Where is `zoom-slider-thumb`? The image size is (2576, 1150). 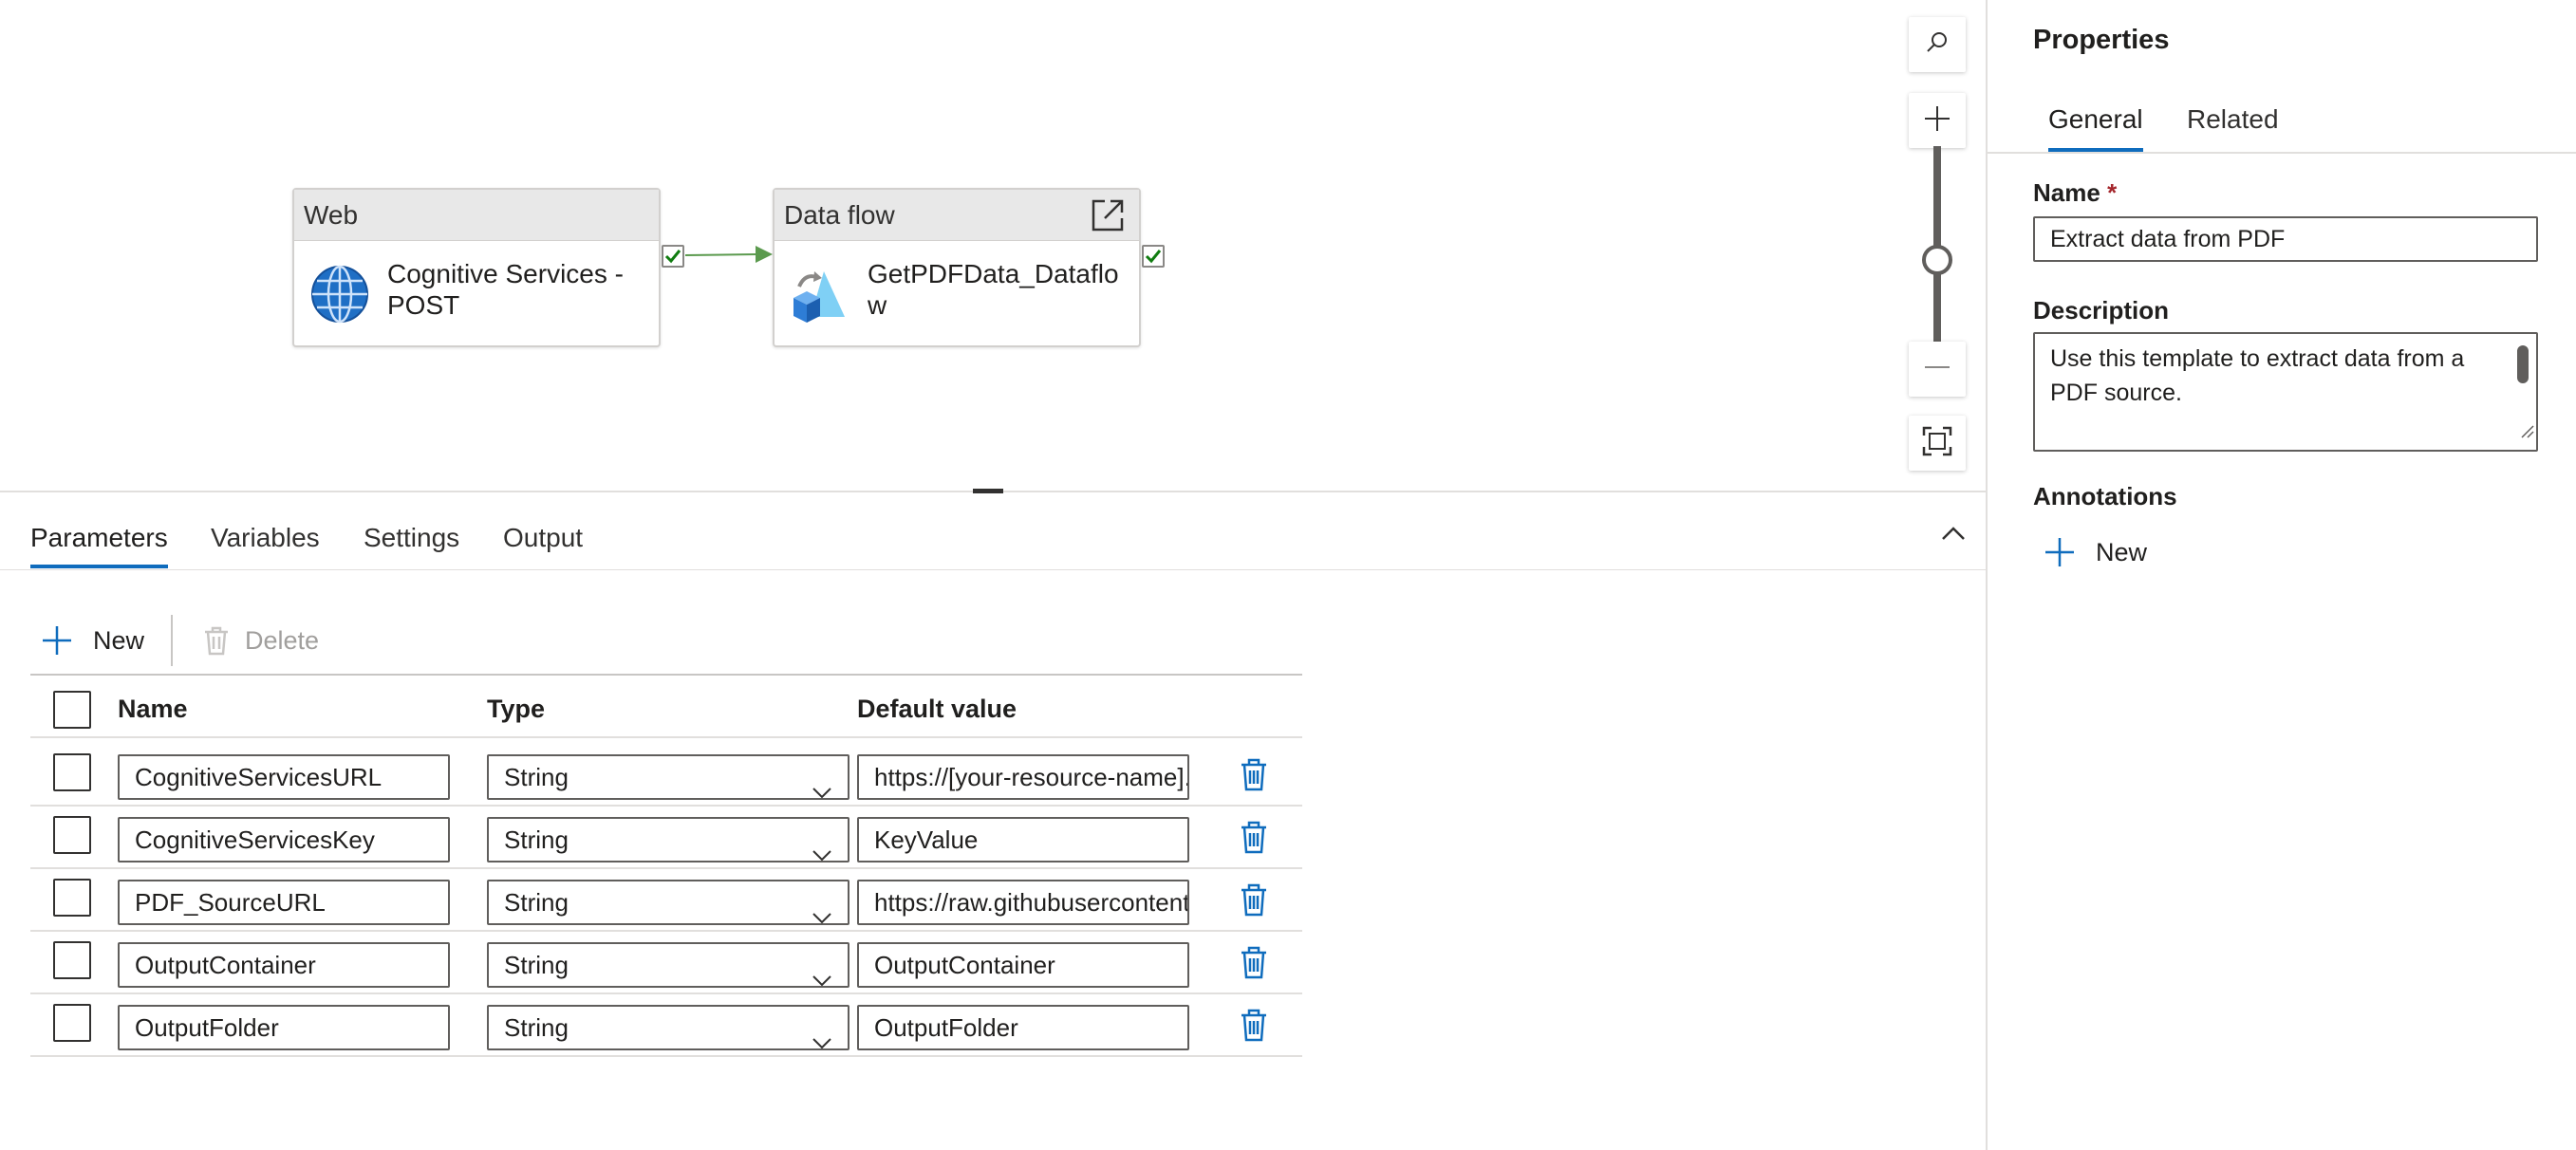
zoom-slider-thumb is located at coordinates (1937, 260).